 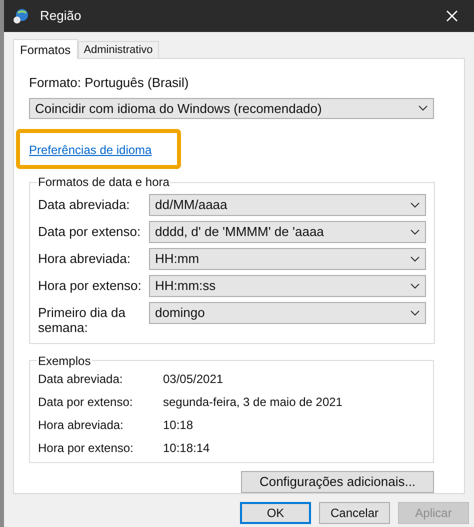 What do you see at coordinates (64, 361) in the screenshot?
I see `group-title: Exemplos` at bounding box center [64, 361].